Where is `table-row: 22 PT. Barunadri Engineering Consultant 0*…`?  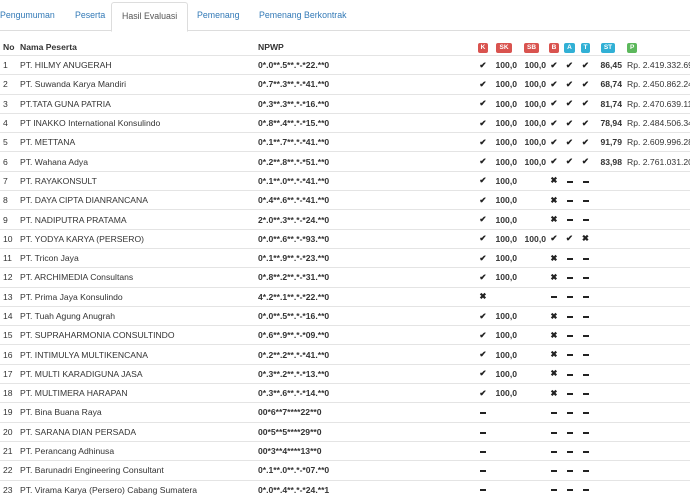
table-row: 22 PT. Barunadri Engineering Consultant 0*… is located at coordinates (345, 470).